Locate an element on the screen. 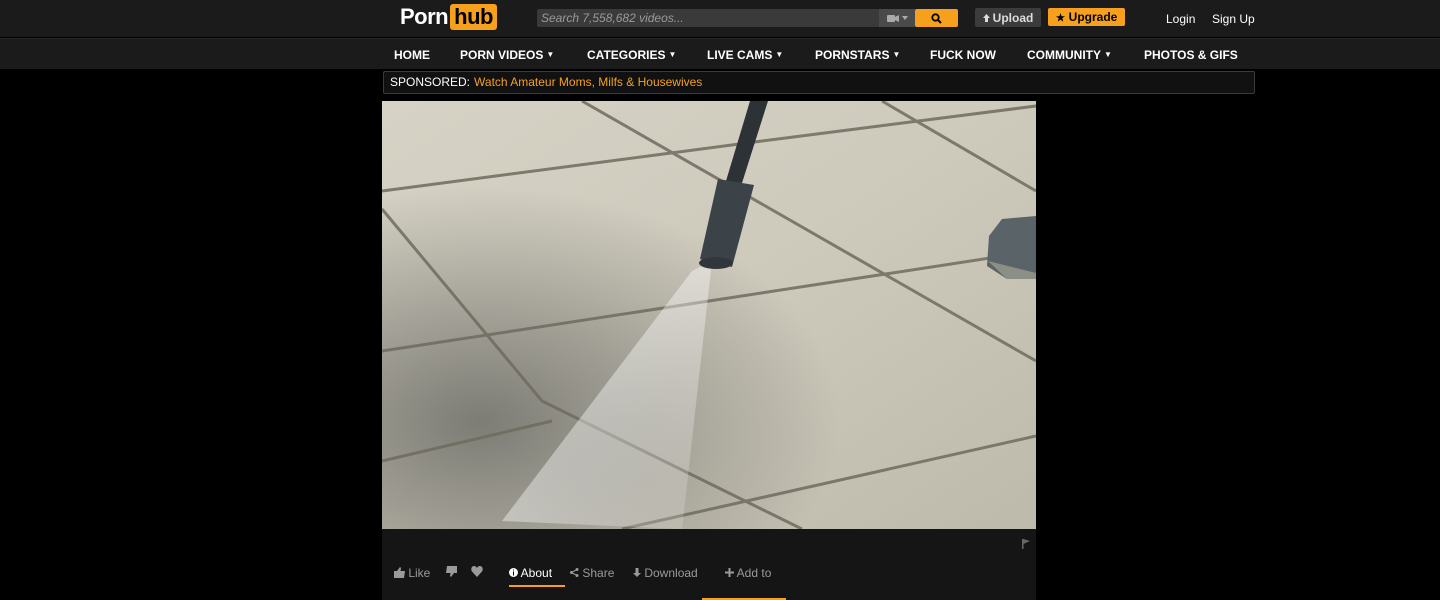 The width and height of the screenshot is (1440, 600). nav-label: FUCK NOW is located at coordinates (963, 55).